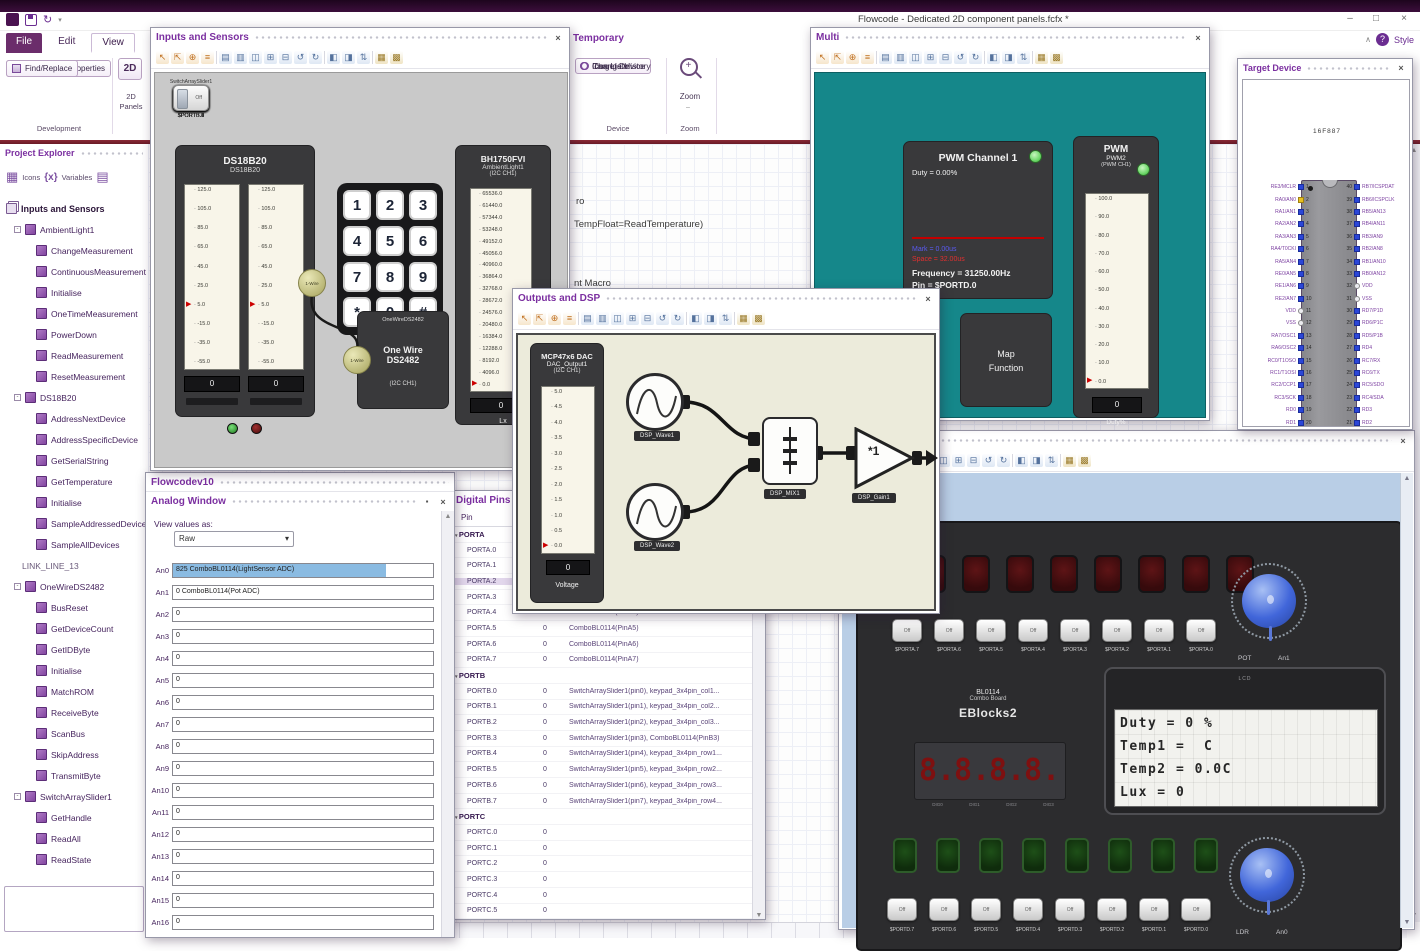  I want to click on tree-item: -SkipAddress, so click(74, 754).